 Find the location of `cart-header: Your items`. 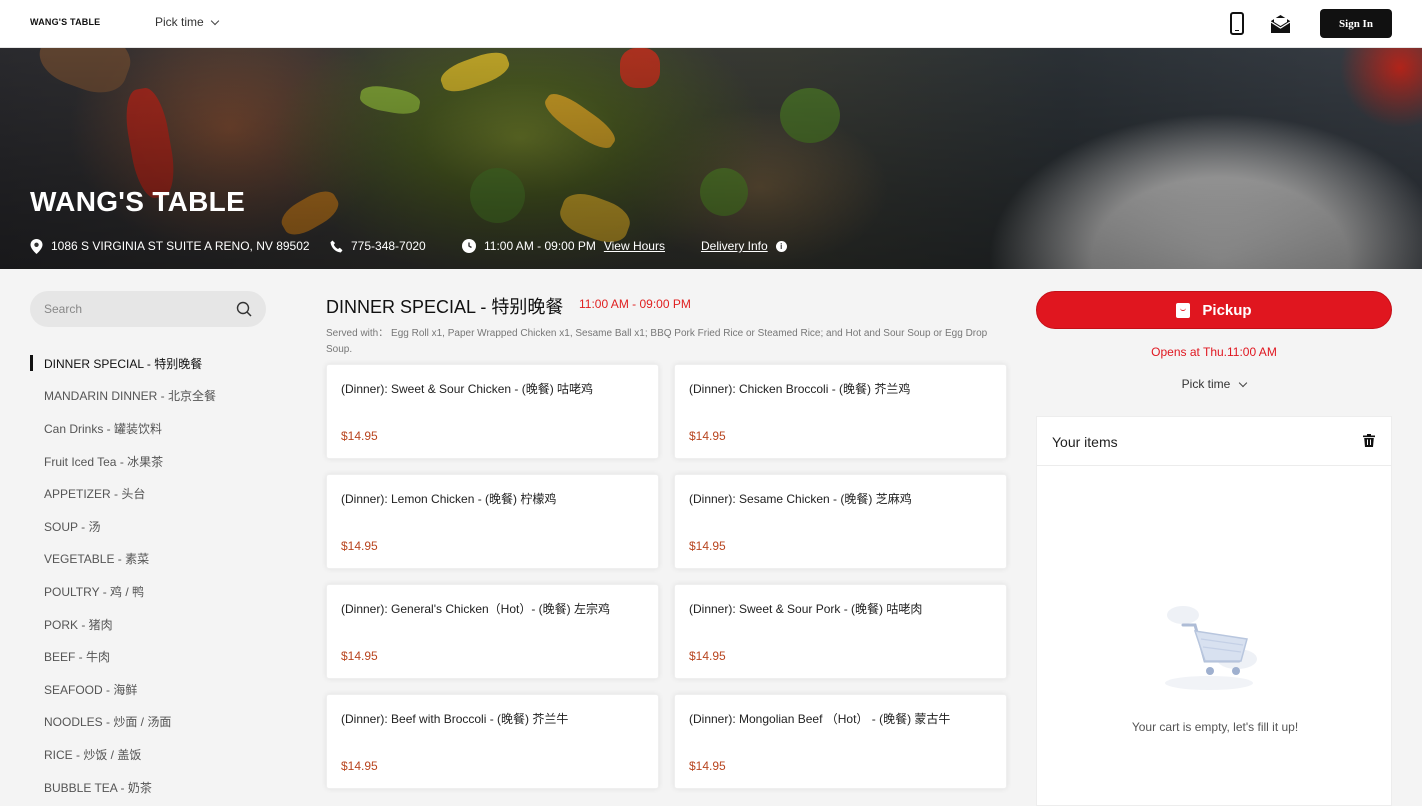

cart-header: Your items is located at coordinates (1214, 441).